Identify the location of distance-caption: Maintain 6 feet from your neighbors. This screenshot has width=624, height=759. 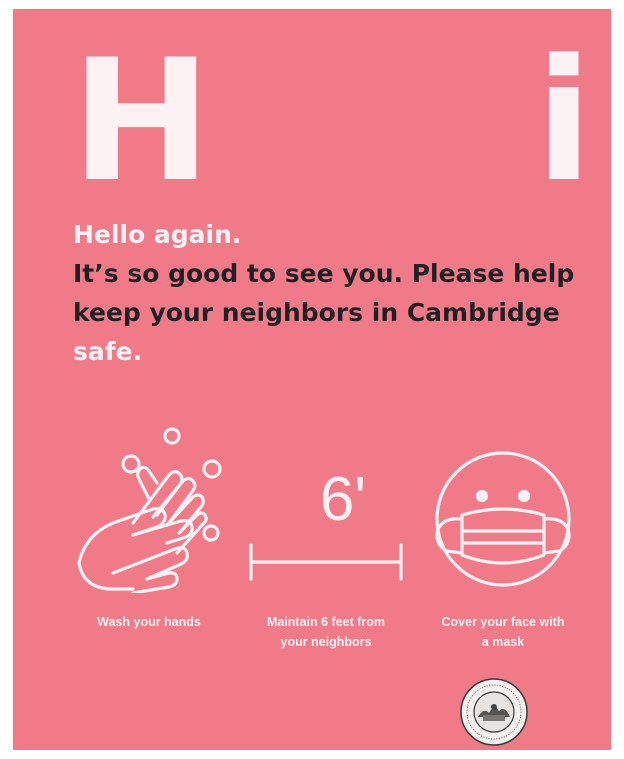
(326, 632).